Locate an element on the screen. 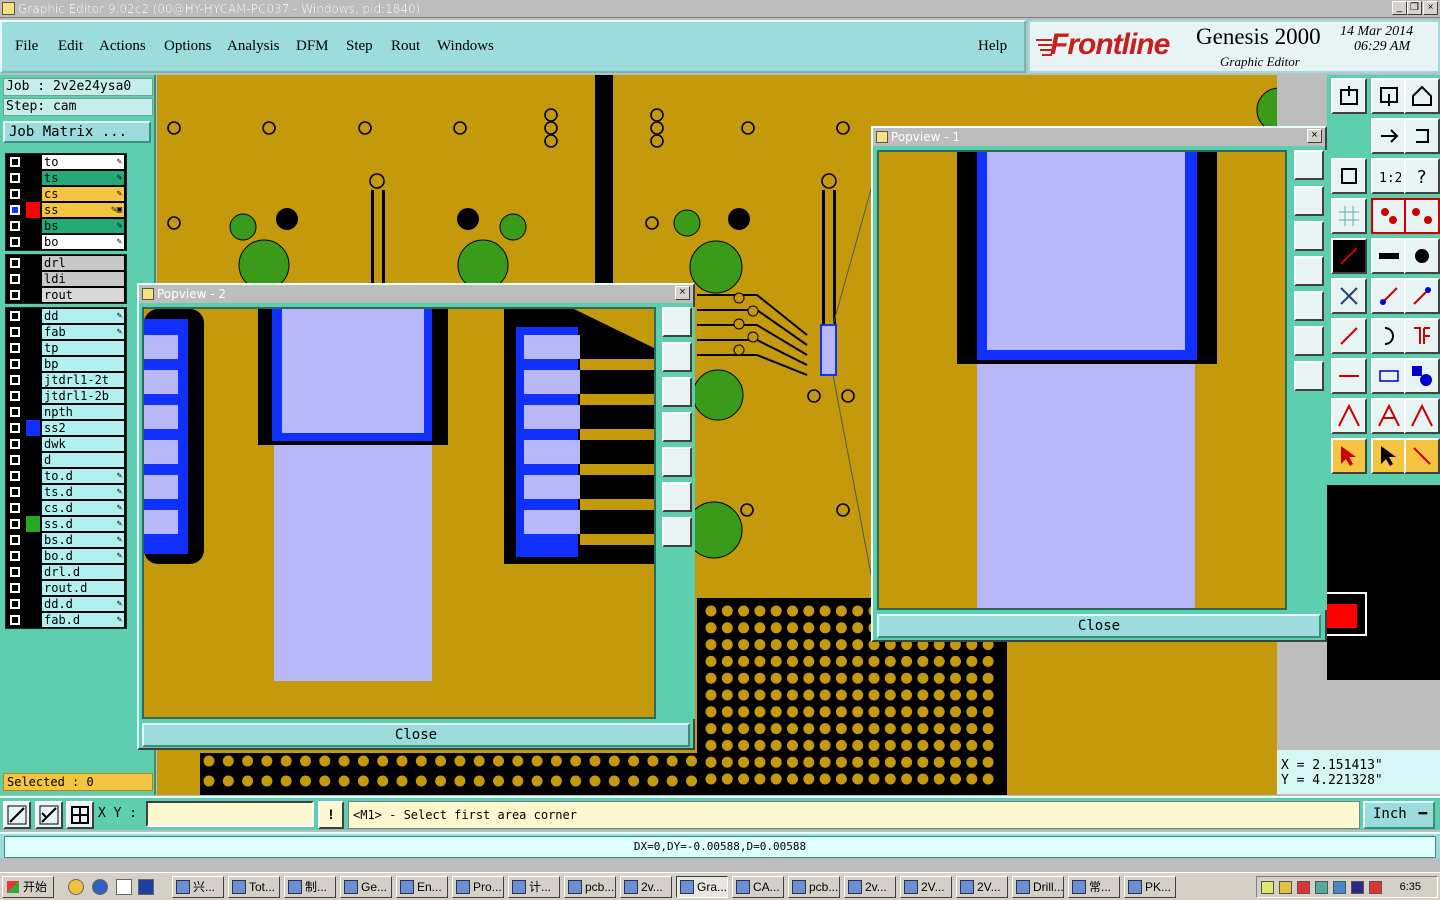  tool-hline-icon is located at coordinates (1349, 376).